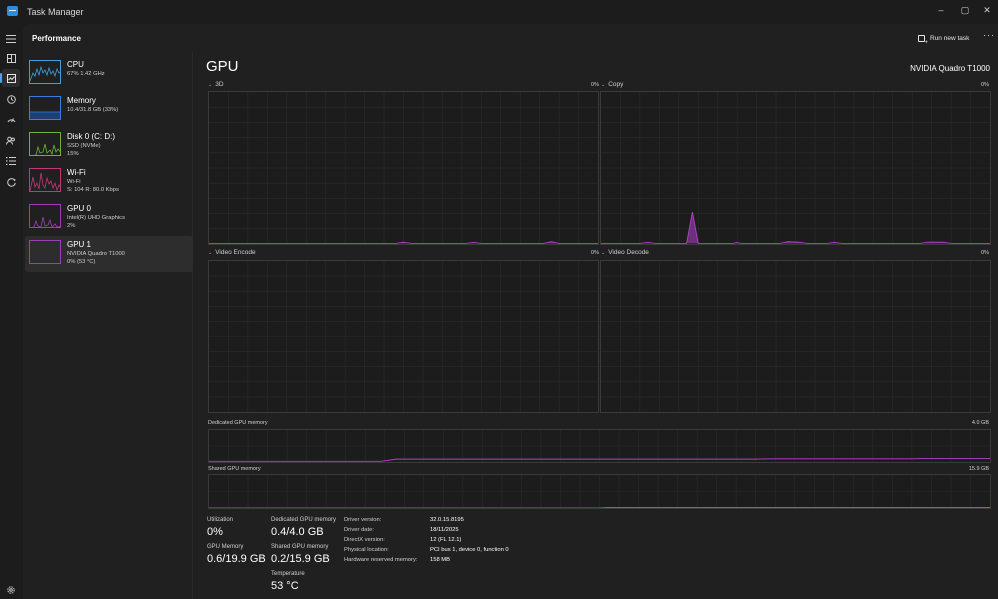  What do you see at coordinates (12, 11) in the screenshot?
I see `task-manager-icon` at bounding box center [12, 11].